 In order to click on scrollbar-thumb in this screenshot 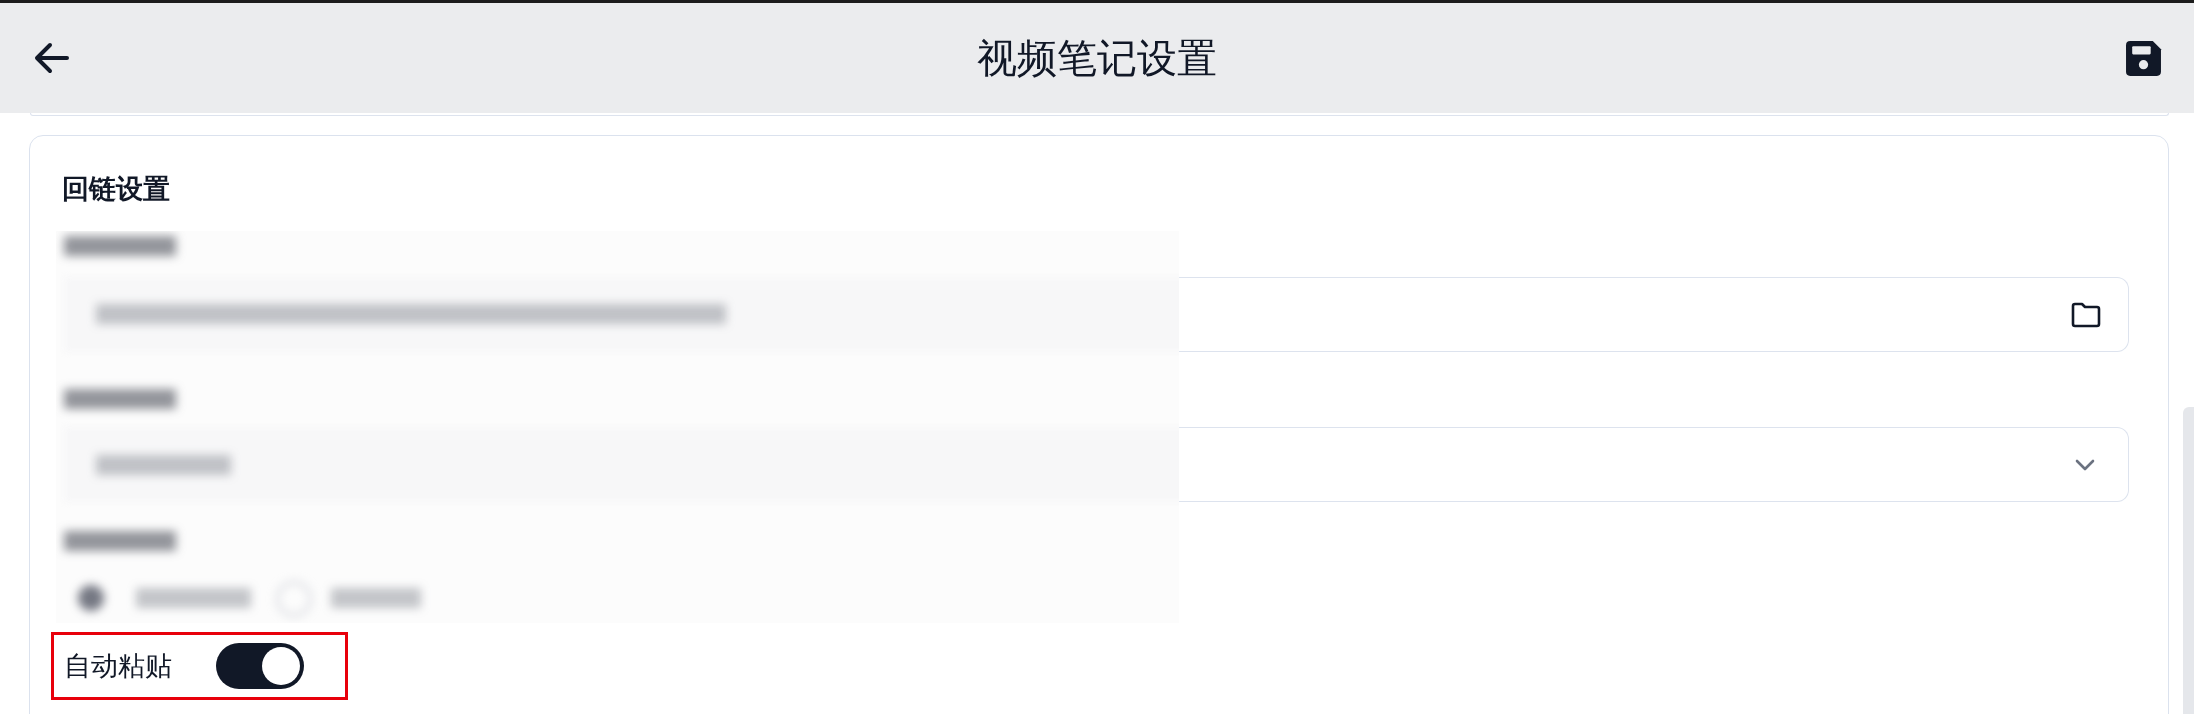, I will do `click(2188, 560)`.